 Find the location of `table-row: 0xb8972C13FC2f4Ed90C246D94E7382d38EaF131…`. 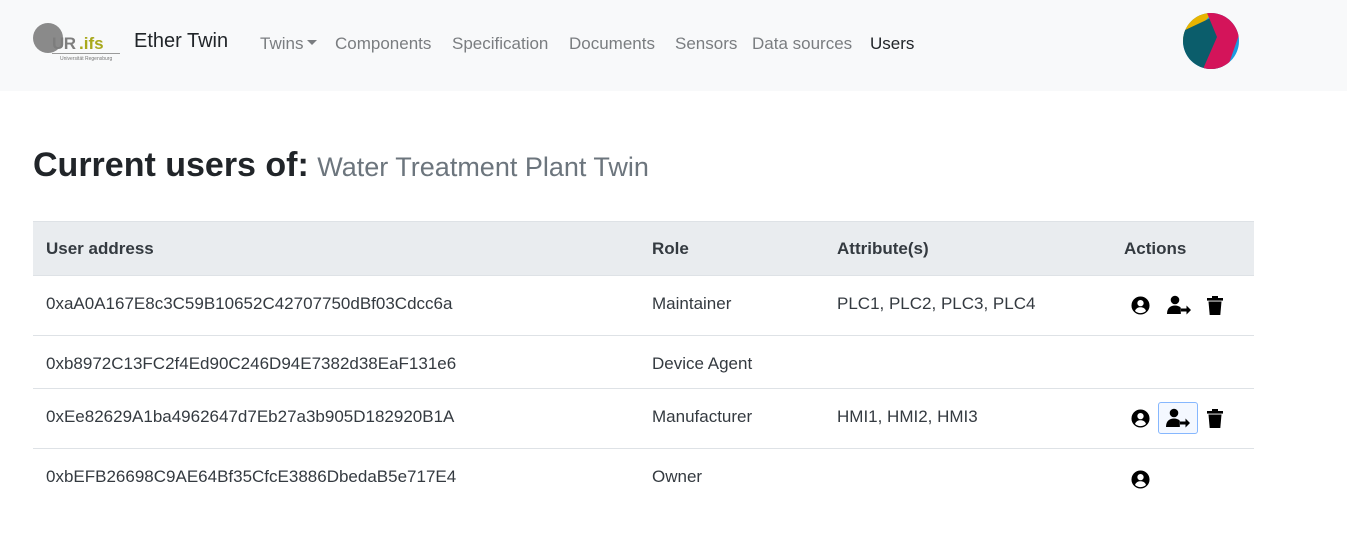

table-row: 0xb8972C13FC2f4Ed90C246D94E7382d38EaF131… is located at coordinates (643, 362).